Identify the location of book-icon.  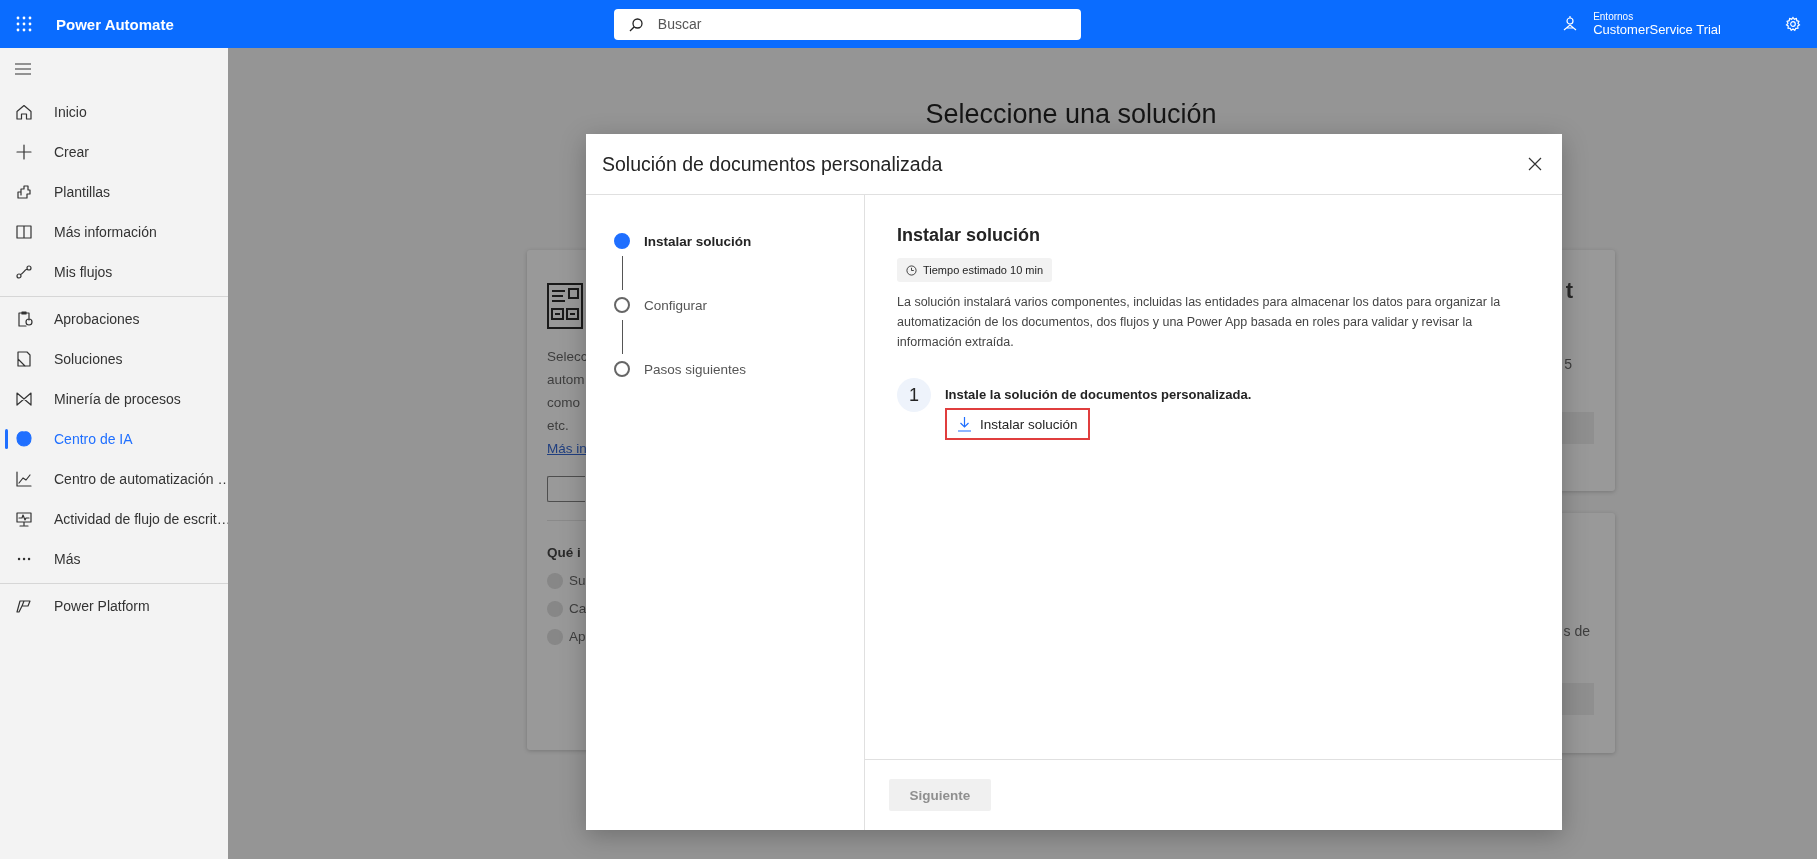
(24, 232).